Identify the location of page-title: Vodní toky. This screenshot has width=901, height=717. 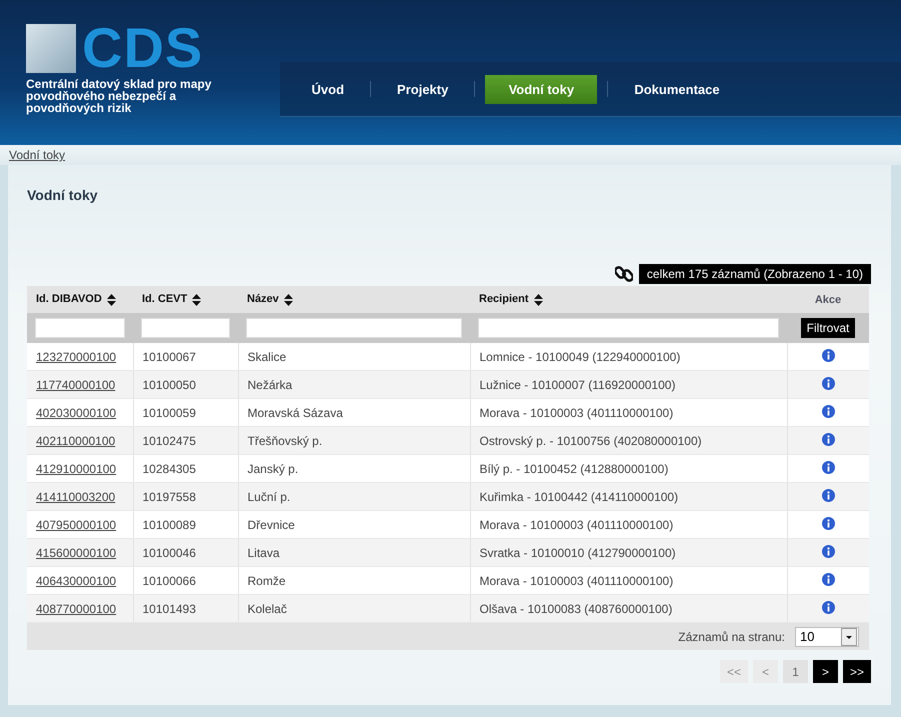
(63, 195).